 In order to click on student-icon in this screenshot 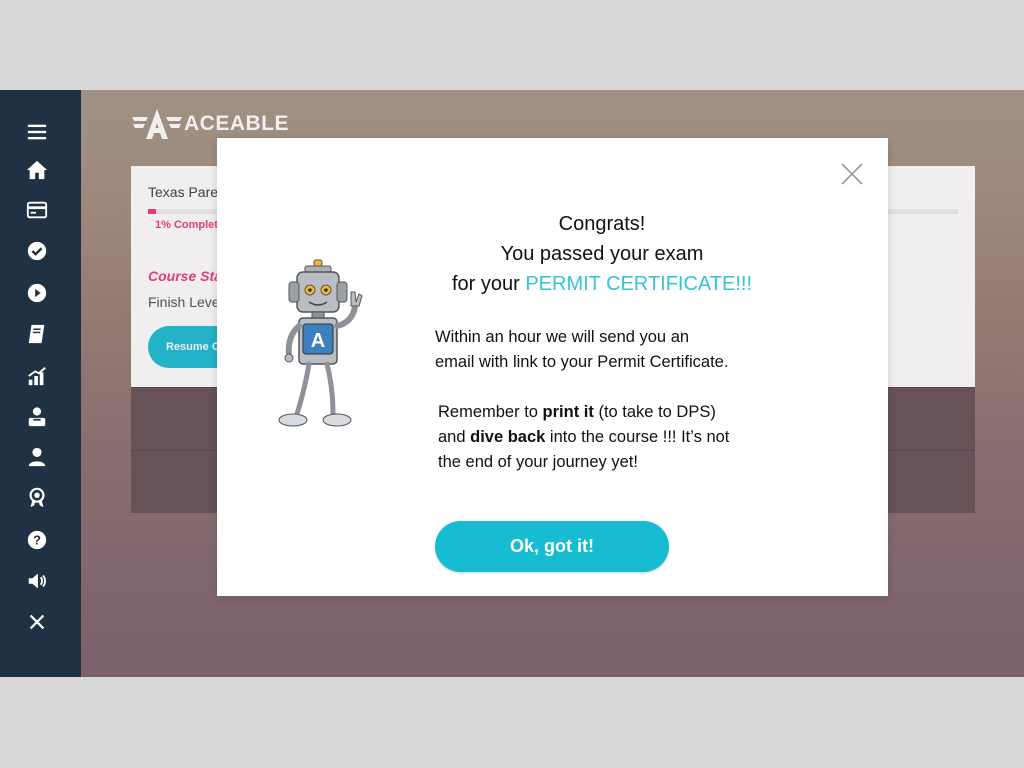, I will do `click(37, 417)`.